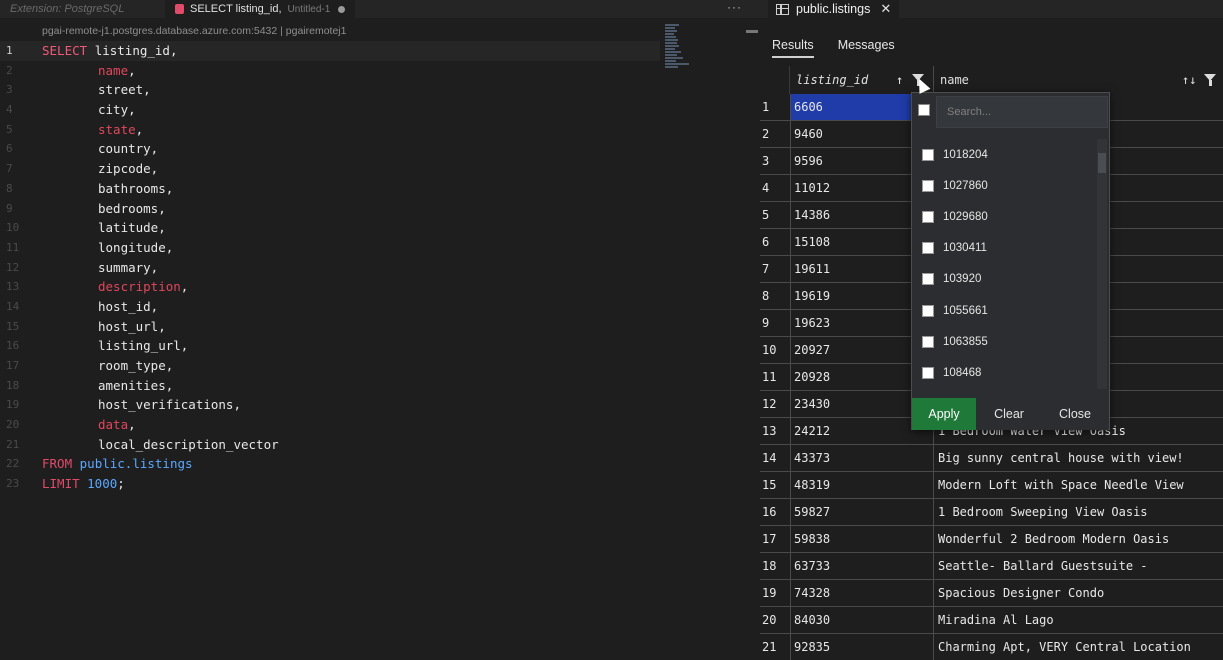 The height and width of the screenshot is (660, 1223). Describe the element at coordinates (67, 9) in the screenshot. I see `extension-tab-label: Extension: PostgreSQL` at that location.